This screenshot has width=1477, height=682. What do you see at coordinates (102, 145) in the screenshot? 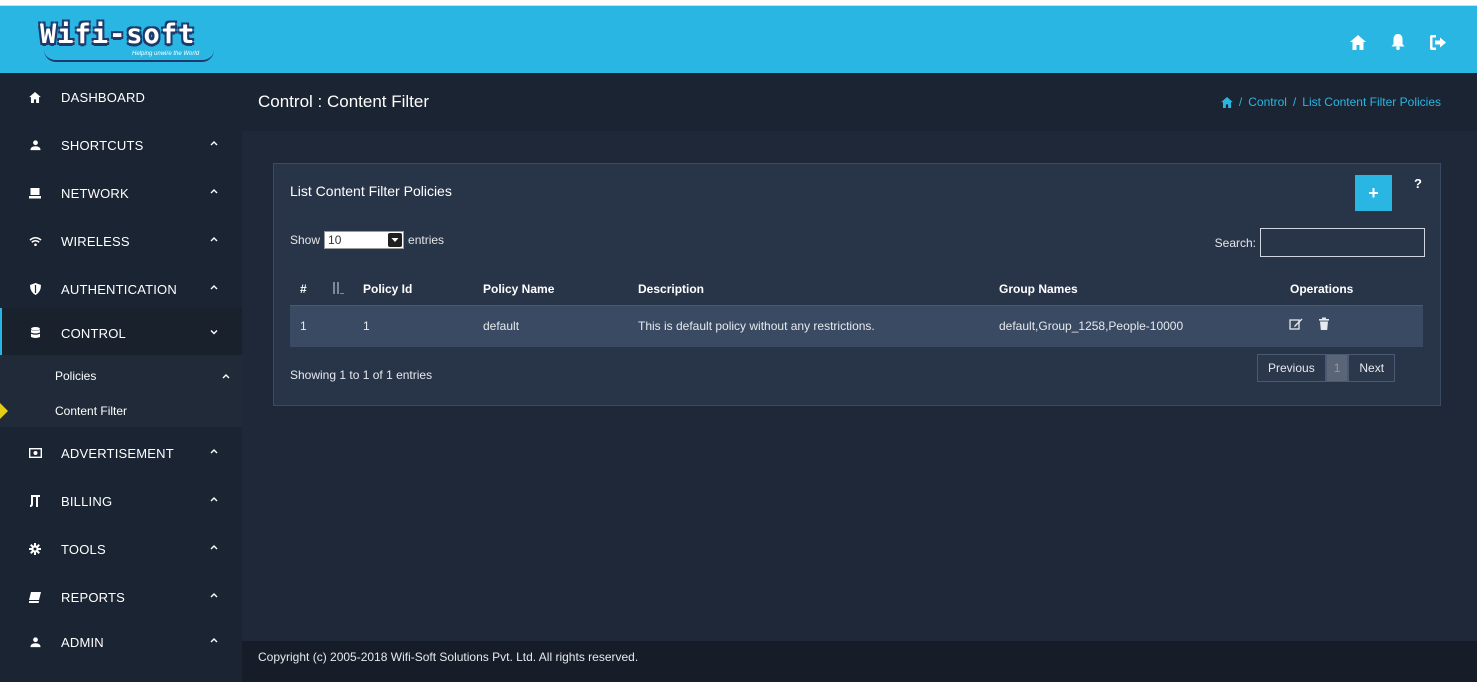
I see `sidebar-item-label: SHORTCUTS` at bounding box center [102, 145].